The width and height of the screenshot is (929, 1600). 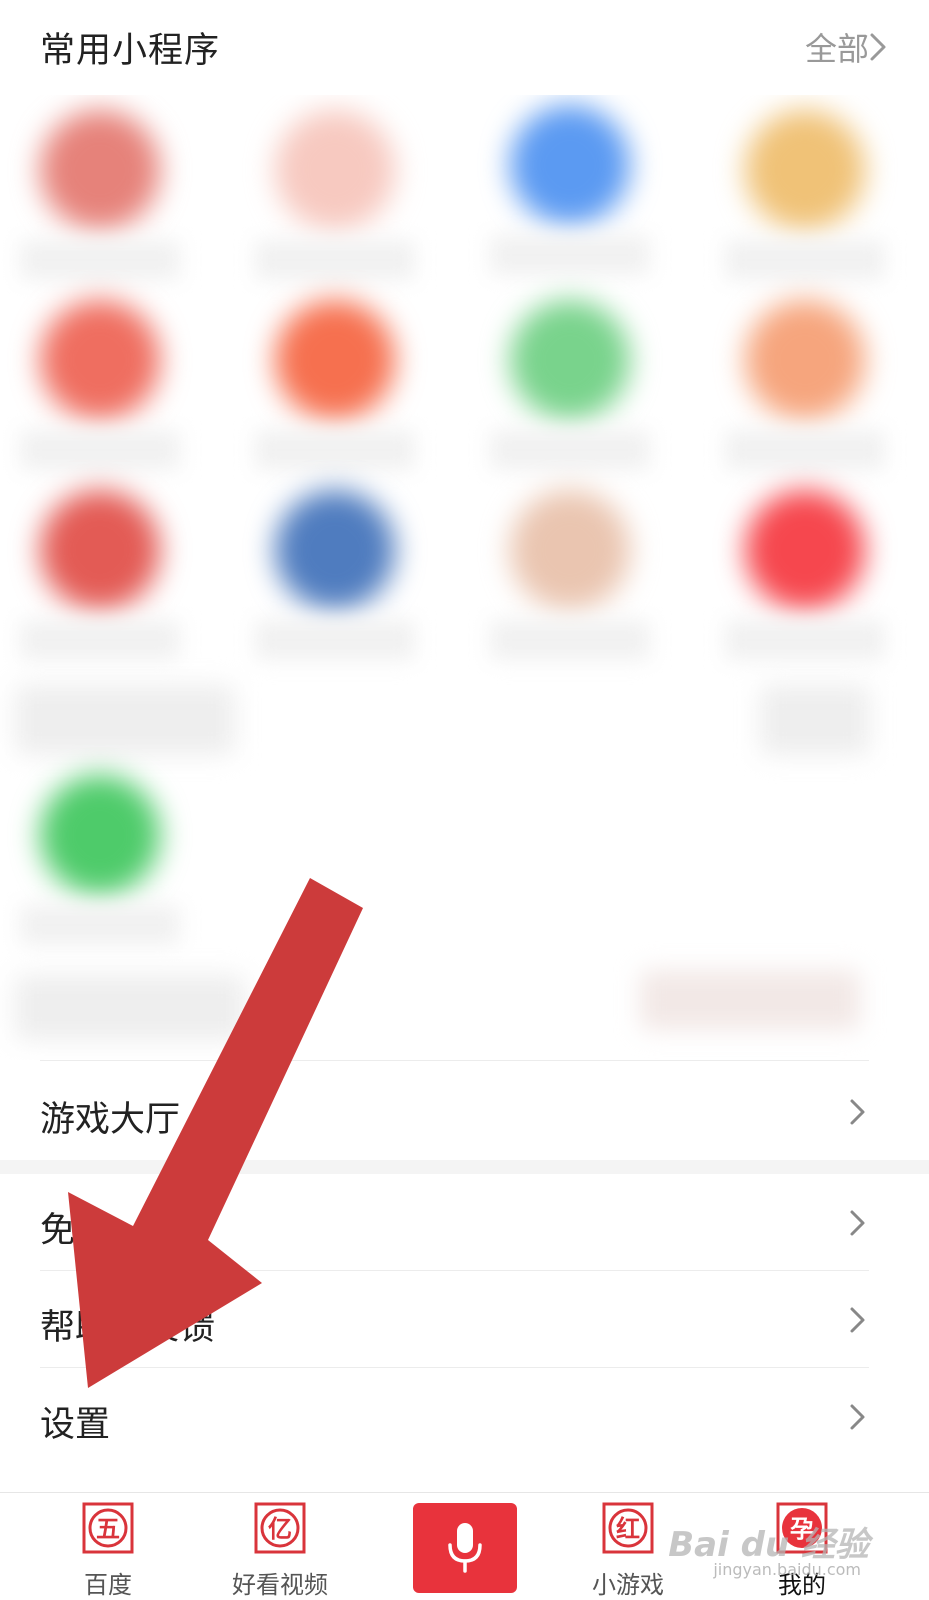 I want to click on watermark-url: jingyan.baidu.com, so click(x=787, y=1569).